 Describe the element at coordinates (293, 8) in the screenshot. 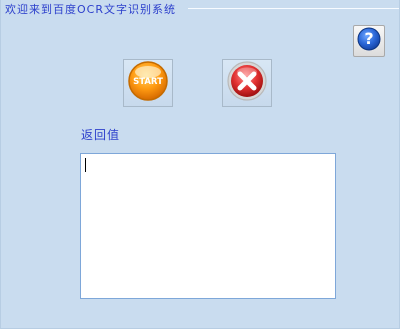

I see `title-divider` at that location.